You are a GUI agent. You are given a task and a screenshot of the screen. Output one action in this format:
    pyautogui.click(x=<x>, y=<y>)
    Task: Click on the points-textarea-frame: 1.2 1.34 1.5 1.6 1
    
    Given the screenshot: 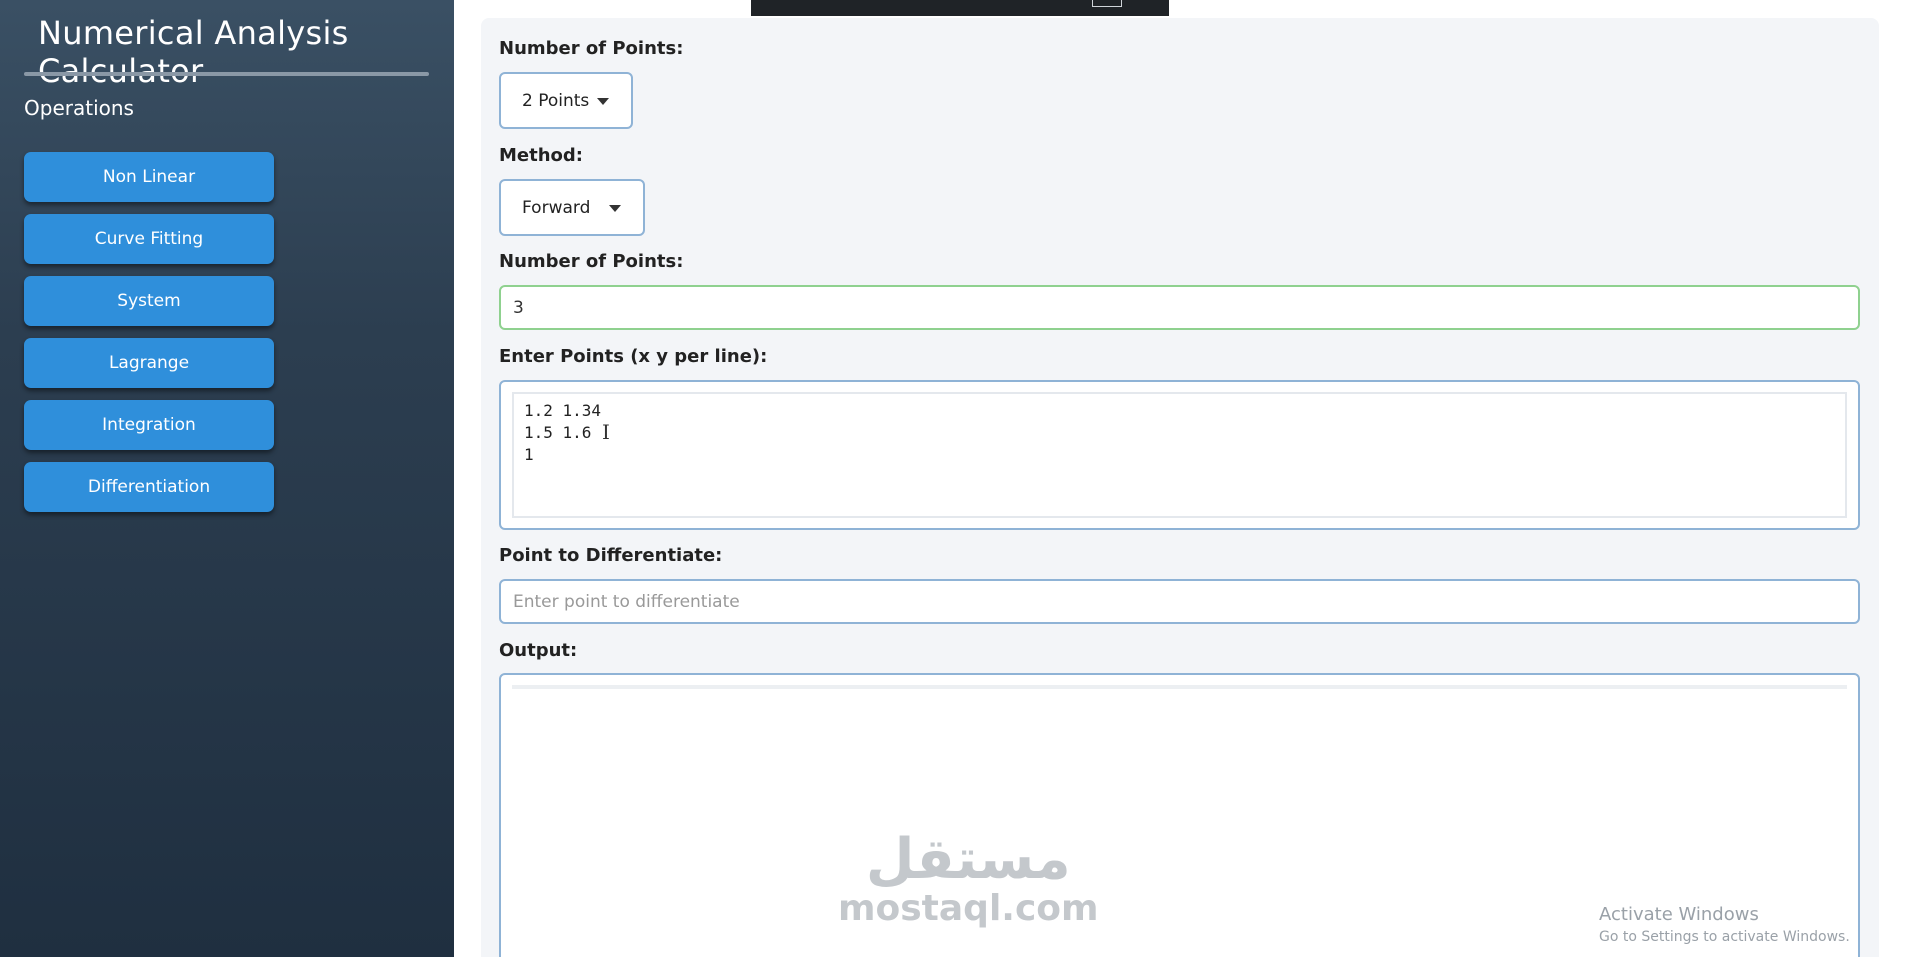 What is the action you would take?
    pyautogui.click(x=1179, y=455)
    